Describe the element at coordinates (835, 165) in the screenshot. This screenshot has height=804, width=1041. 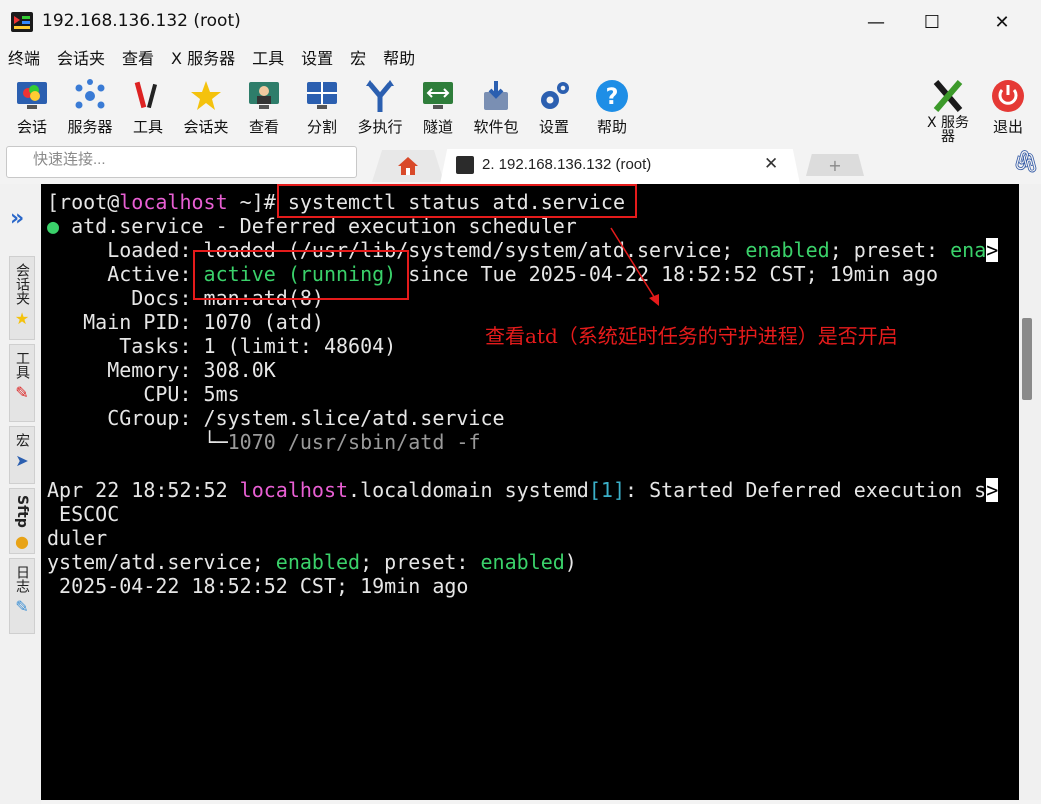
I see `new-tab-button: +` at that location.